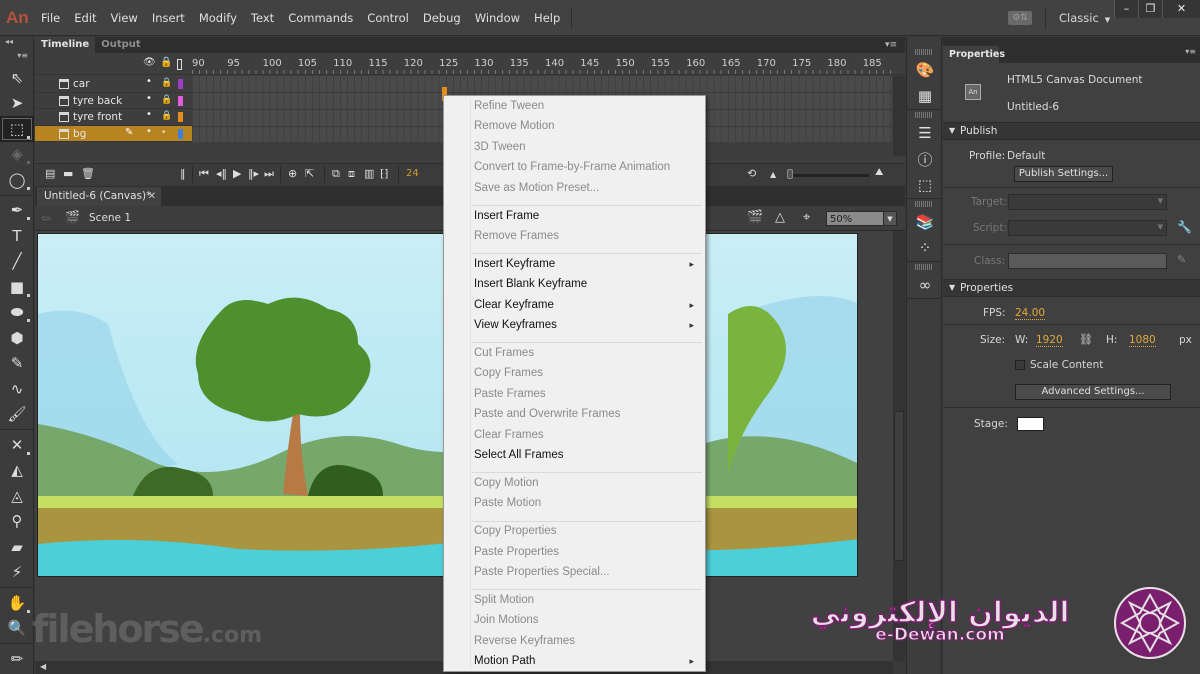 The height and width of the screenshot is (674, 1200). I want to click on timeline-scrollbar, so click(899, 116).